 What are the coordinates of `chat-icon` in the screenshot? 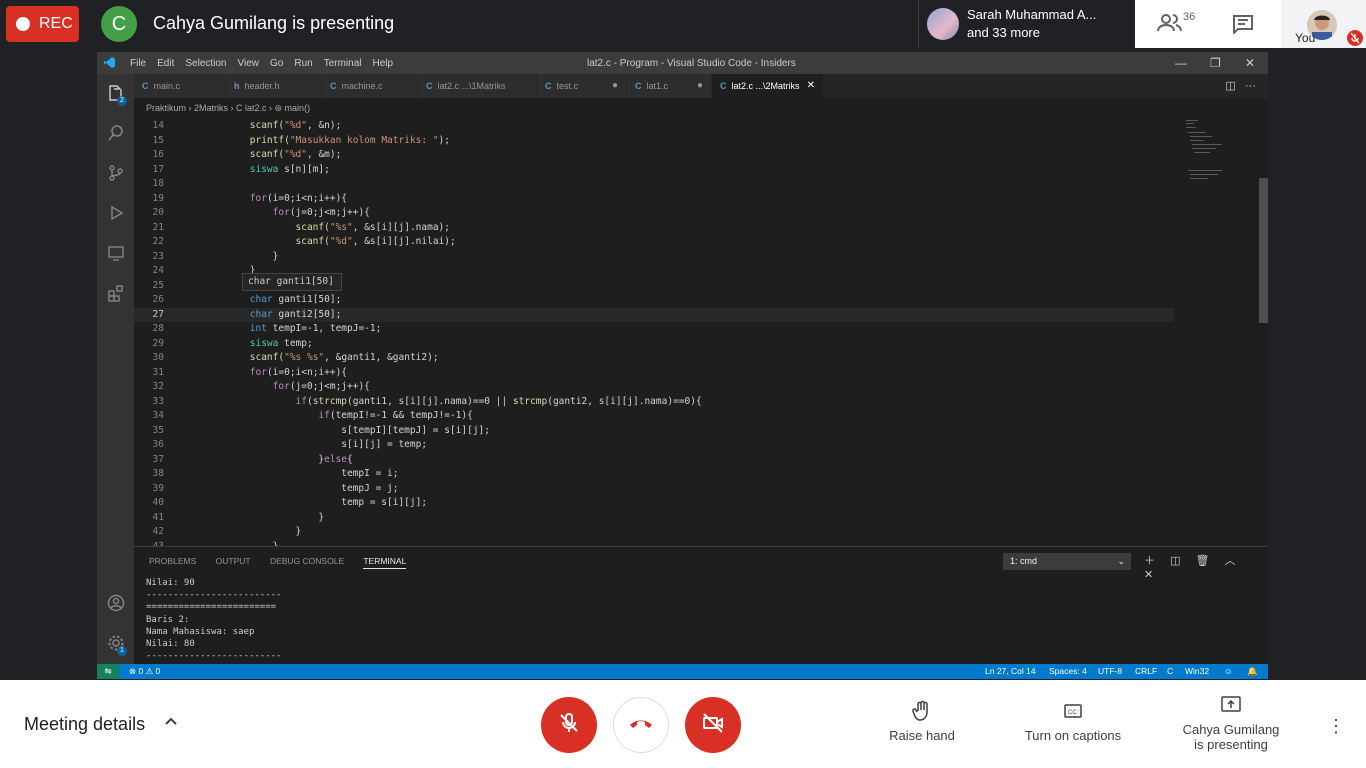 It's located at (1243, 26).